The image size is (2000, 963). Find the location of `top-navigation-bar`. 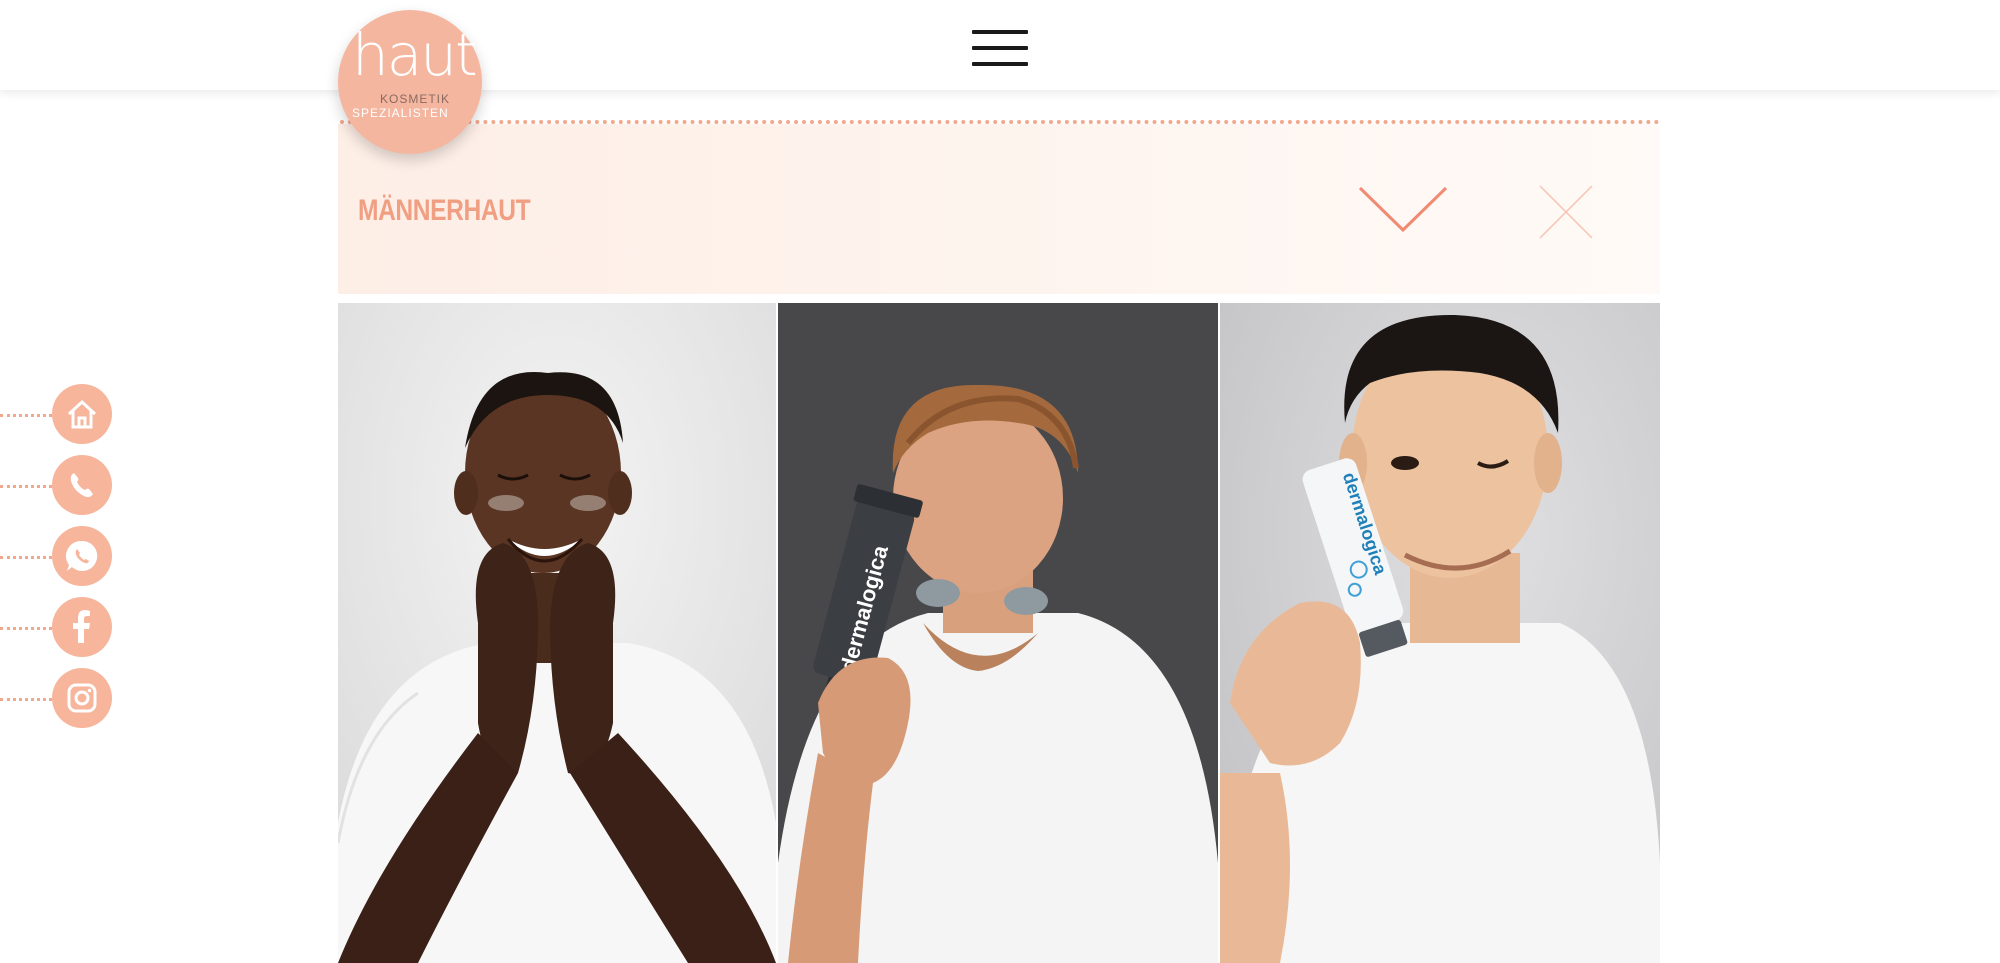

top-navigation-bar is located at coordinates (1000, 45).